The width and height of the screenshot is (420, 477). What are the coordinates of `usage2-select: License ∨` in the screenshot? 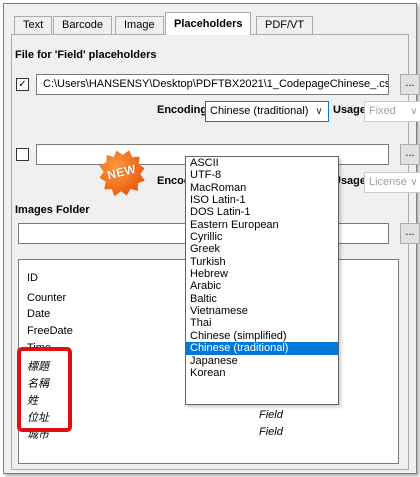 It's located at (392, 182).